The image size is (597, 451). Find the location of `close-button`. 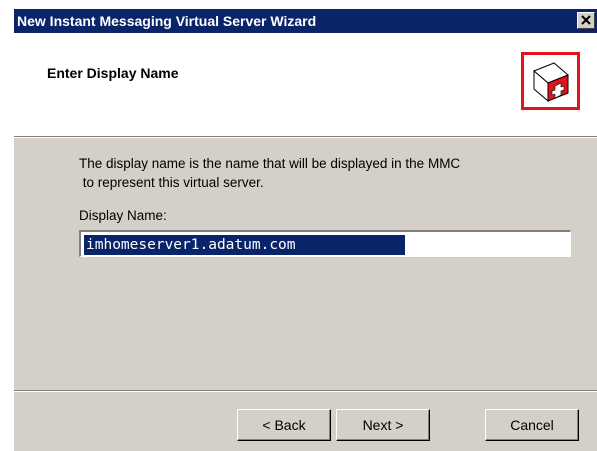

close-button is located at coordinates (586, 20).